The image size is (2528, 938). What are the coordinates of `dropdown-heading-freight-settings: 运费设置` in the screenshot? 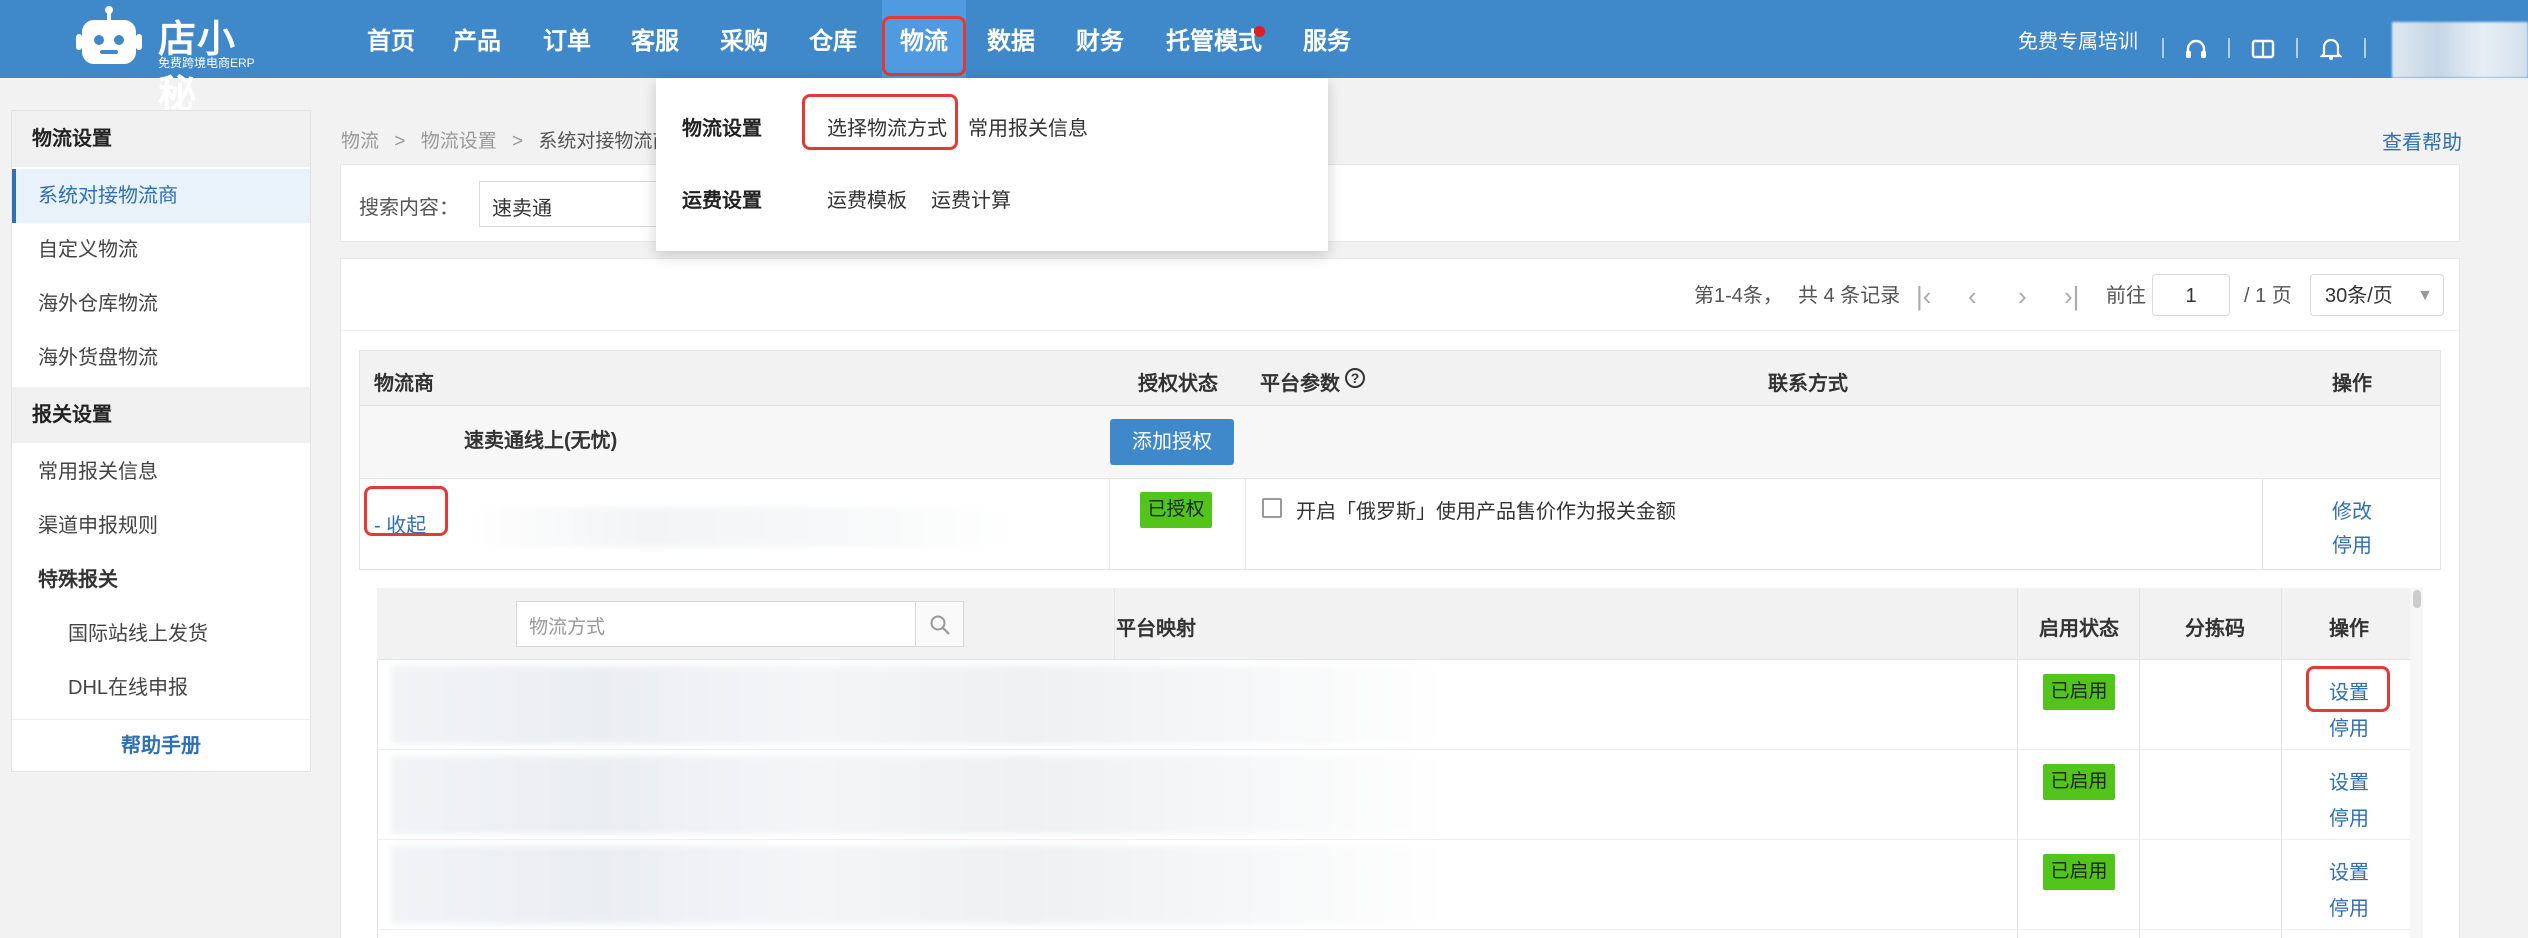 It's located at (722, 201).